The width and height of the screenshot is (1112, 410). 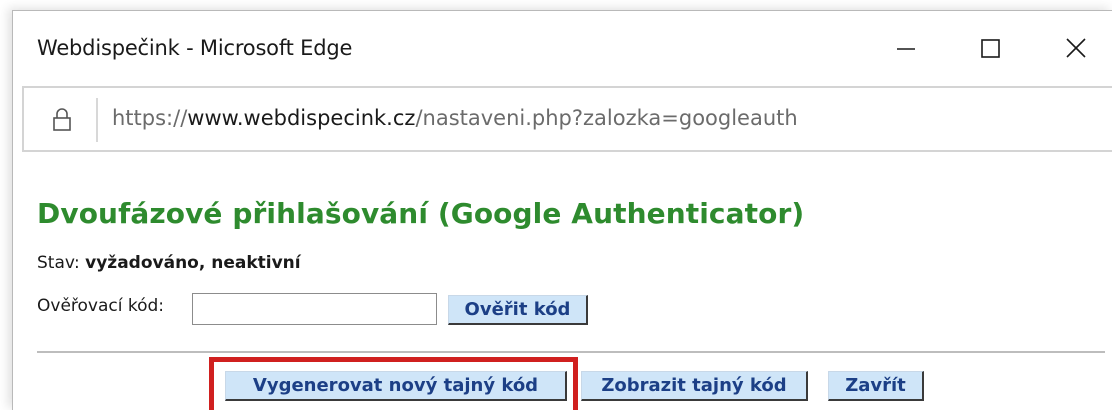 I want to click on maximize-button, so click(x=990, y=48).